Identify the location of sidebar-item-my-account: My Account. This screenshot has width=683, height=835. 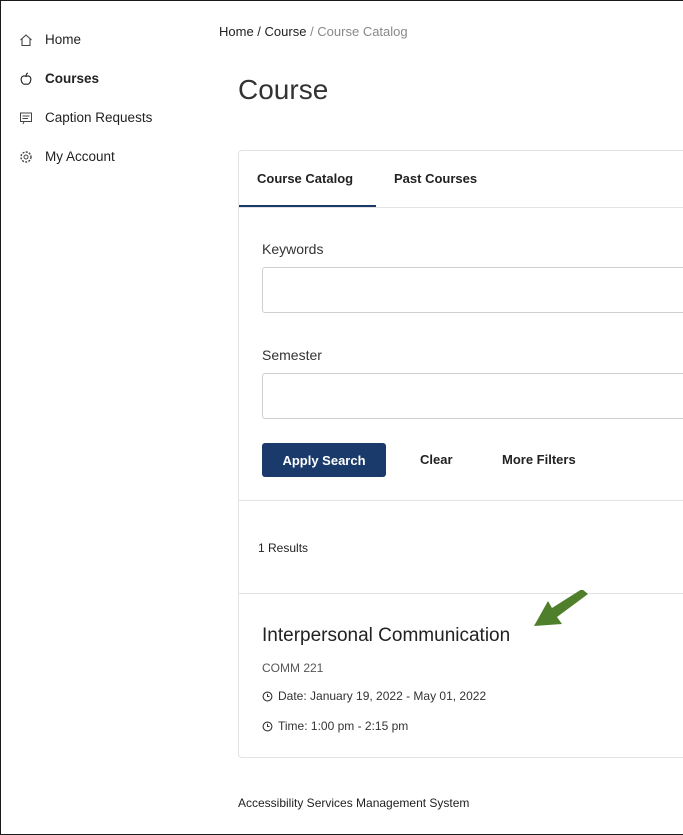
(67, 156).